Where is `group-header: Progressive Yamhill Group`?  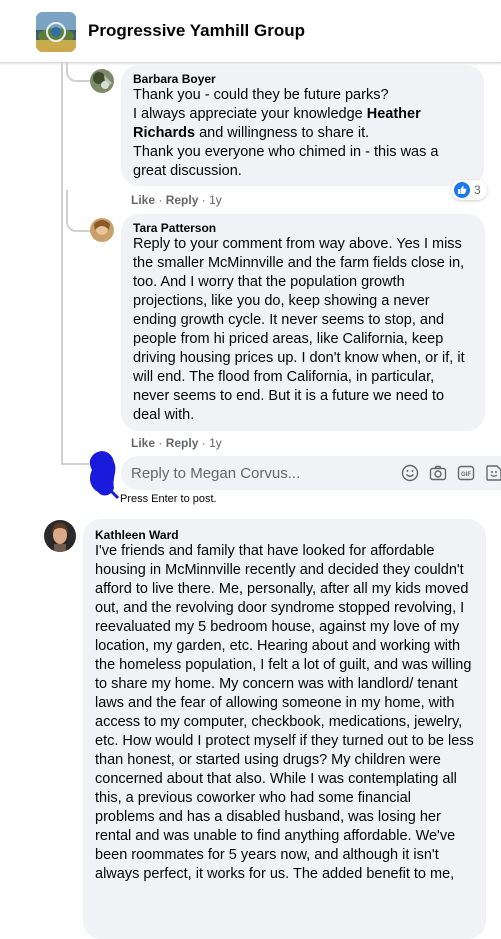 group-header: Progressive Yamhill Group is located at coordinates (250, 31).